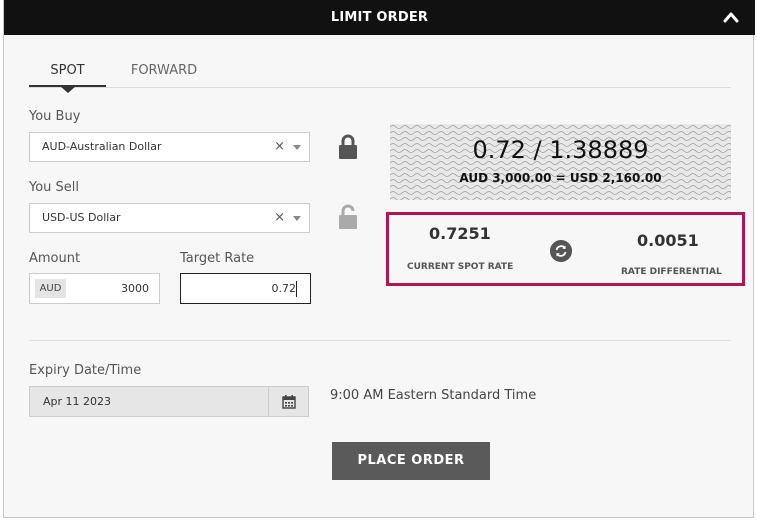 Image resolution: width=757 pixels, height=521 pixels. Describe the element at coordinates (50, 288) in the screenshot. I see `amount-currency-tag: AUD` at that location.